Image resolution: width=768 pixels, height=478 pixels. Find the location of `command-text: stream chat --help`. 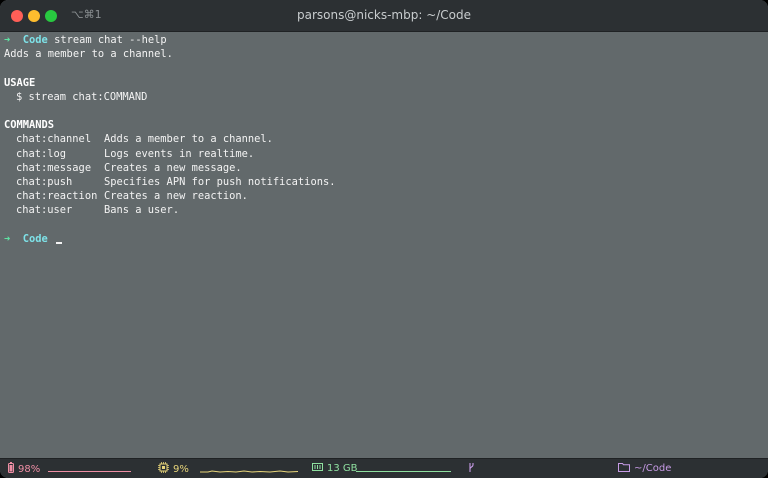

command-text: stream chat --help is located at coordinates (110, 40).